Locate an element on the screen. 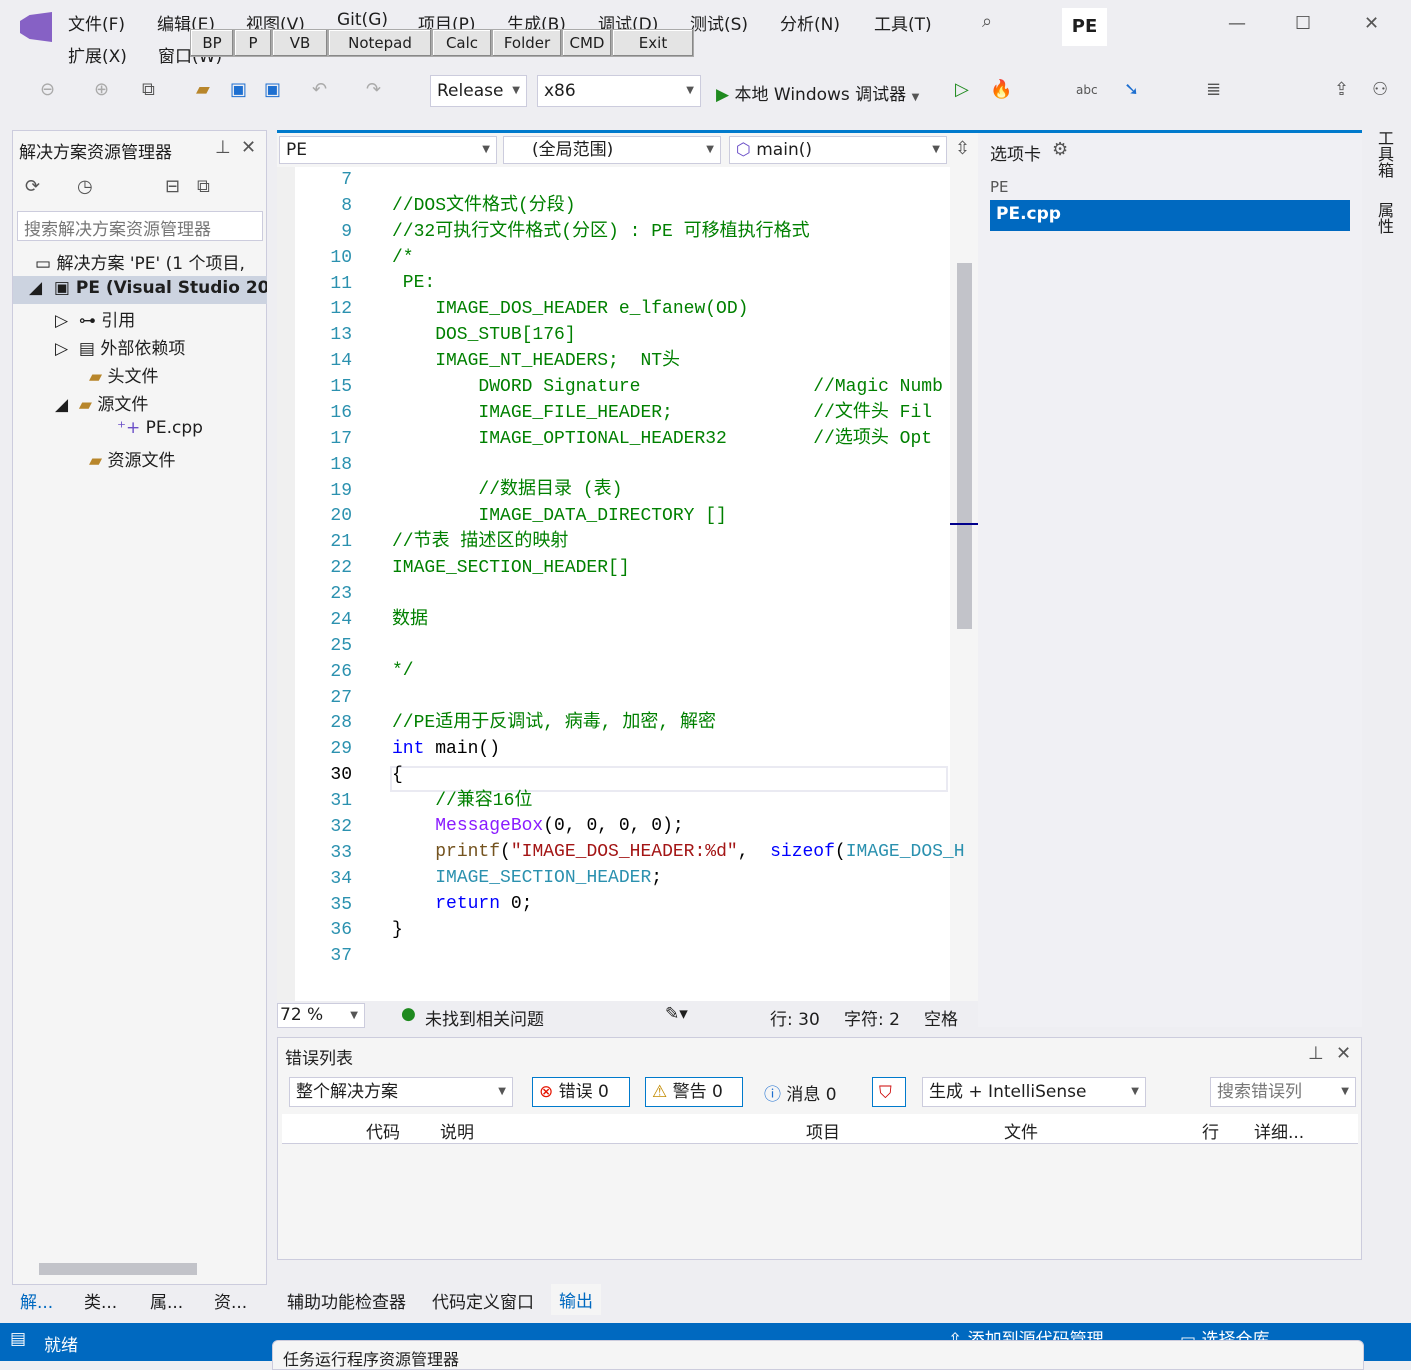  bottom-tab-code-definition: 代码定义窗口 is located at coordinates (483, 1300).